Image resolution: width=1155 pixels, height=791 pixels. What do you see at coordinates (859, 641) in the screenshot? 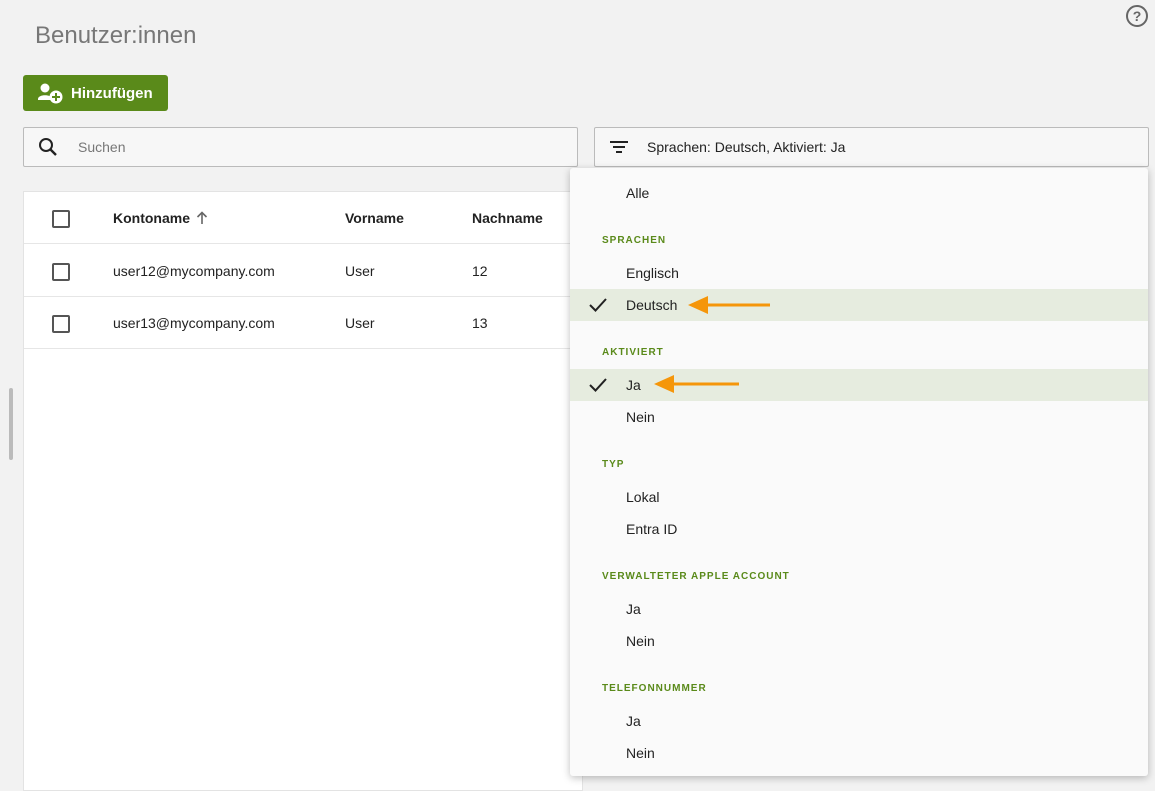
I see `filter-option-apple-no: Nein` at bounding box center [859, 641].